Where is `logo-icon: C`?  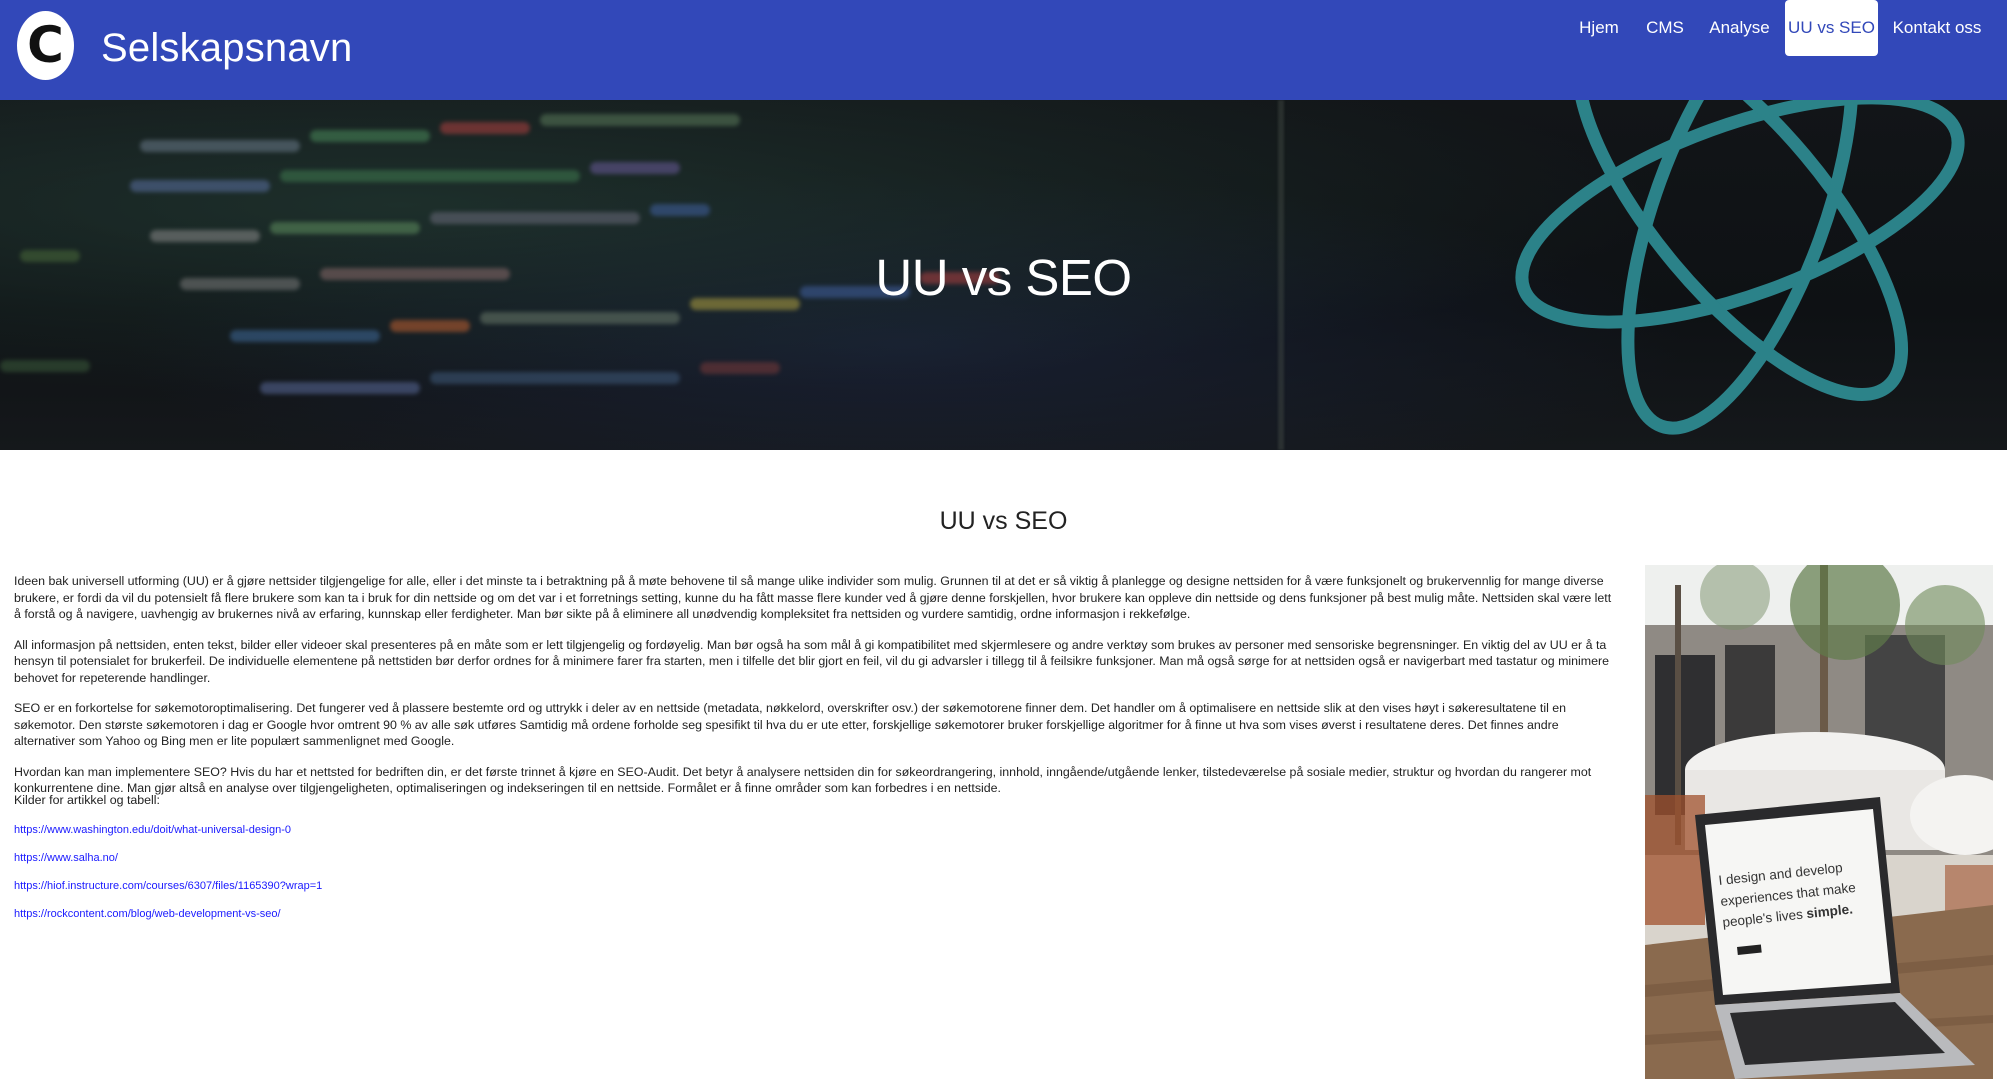
logo-icon: C is located at coordinates (45, 45).